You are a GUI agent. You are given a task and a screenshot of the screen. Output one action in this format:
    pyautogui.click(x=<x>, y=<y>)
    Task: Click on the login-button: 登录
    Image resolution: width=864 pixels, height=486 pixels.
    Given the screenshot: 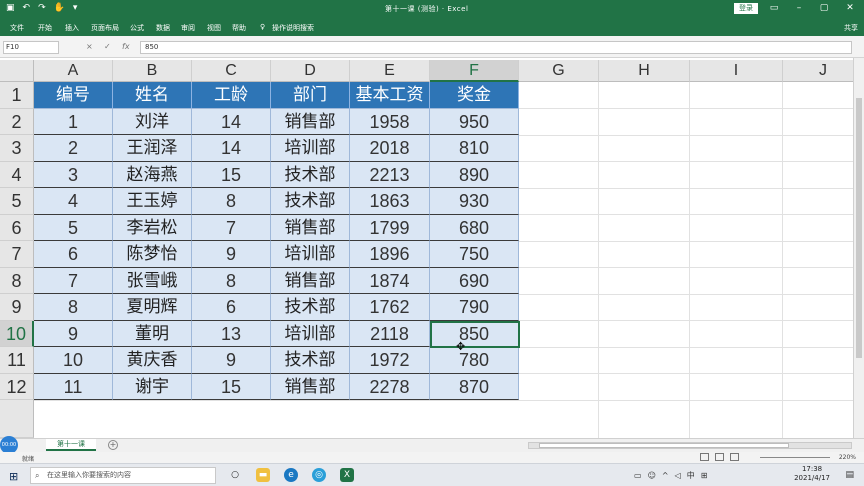 What is the action you would take?
    pyautogui.click(x=746, y=8)
    